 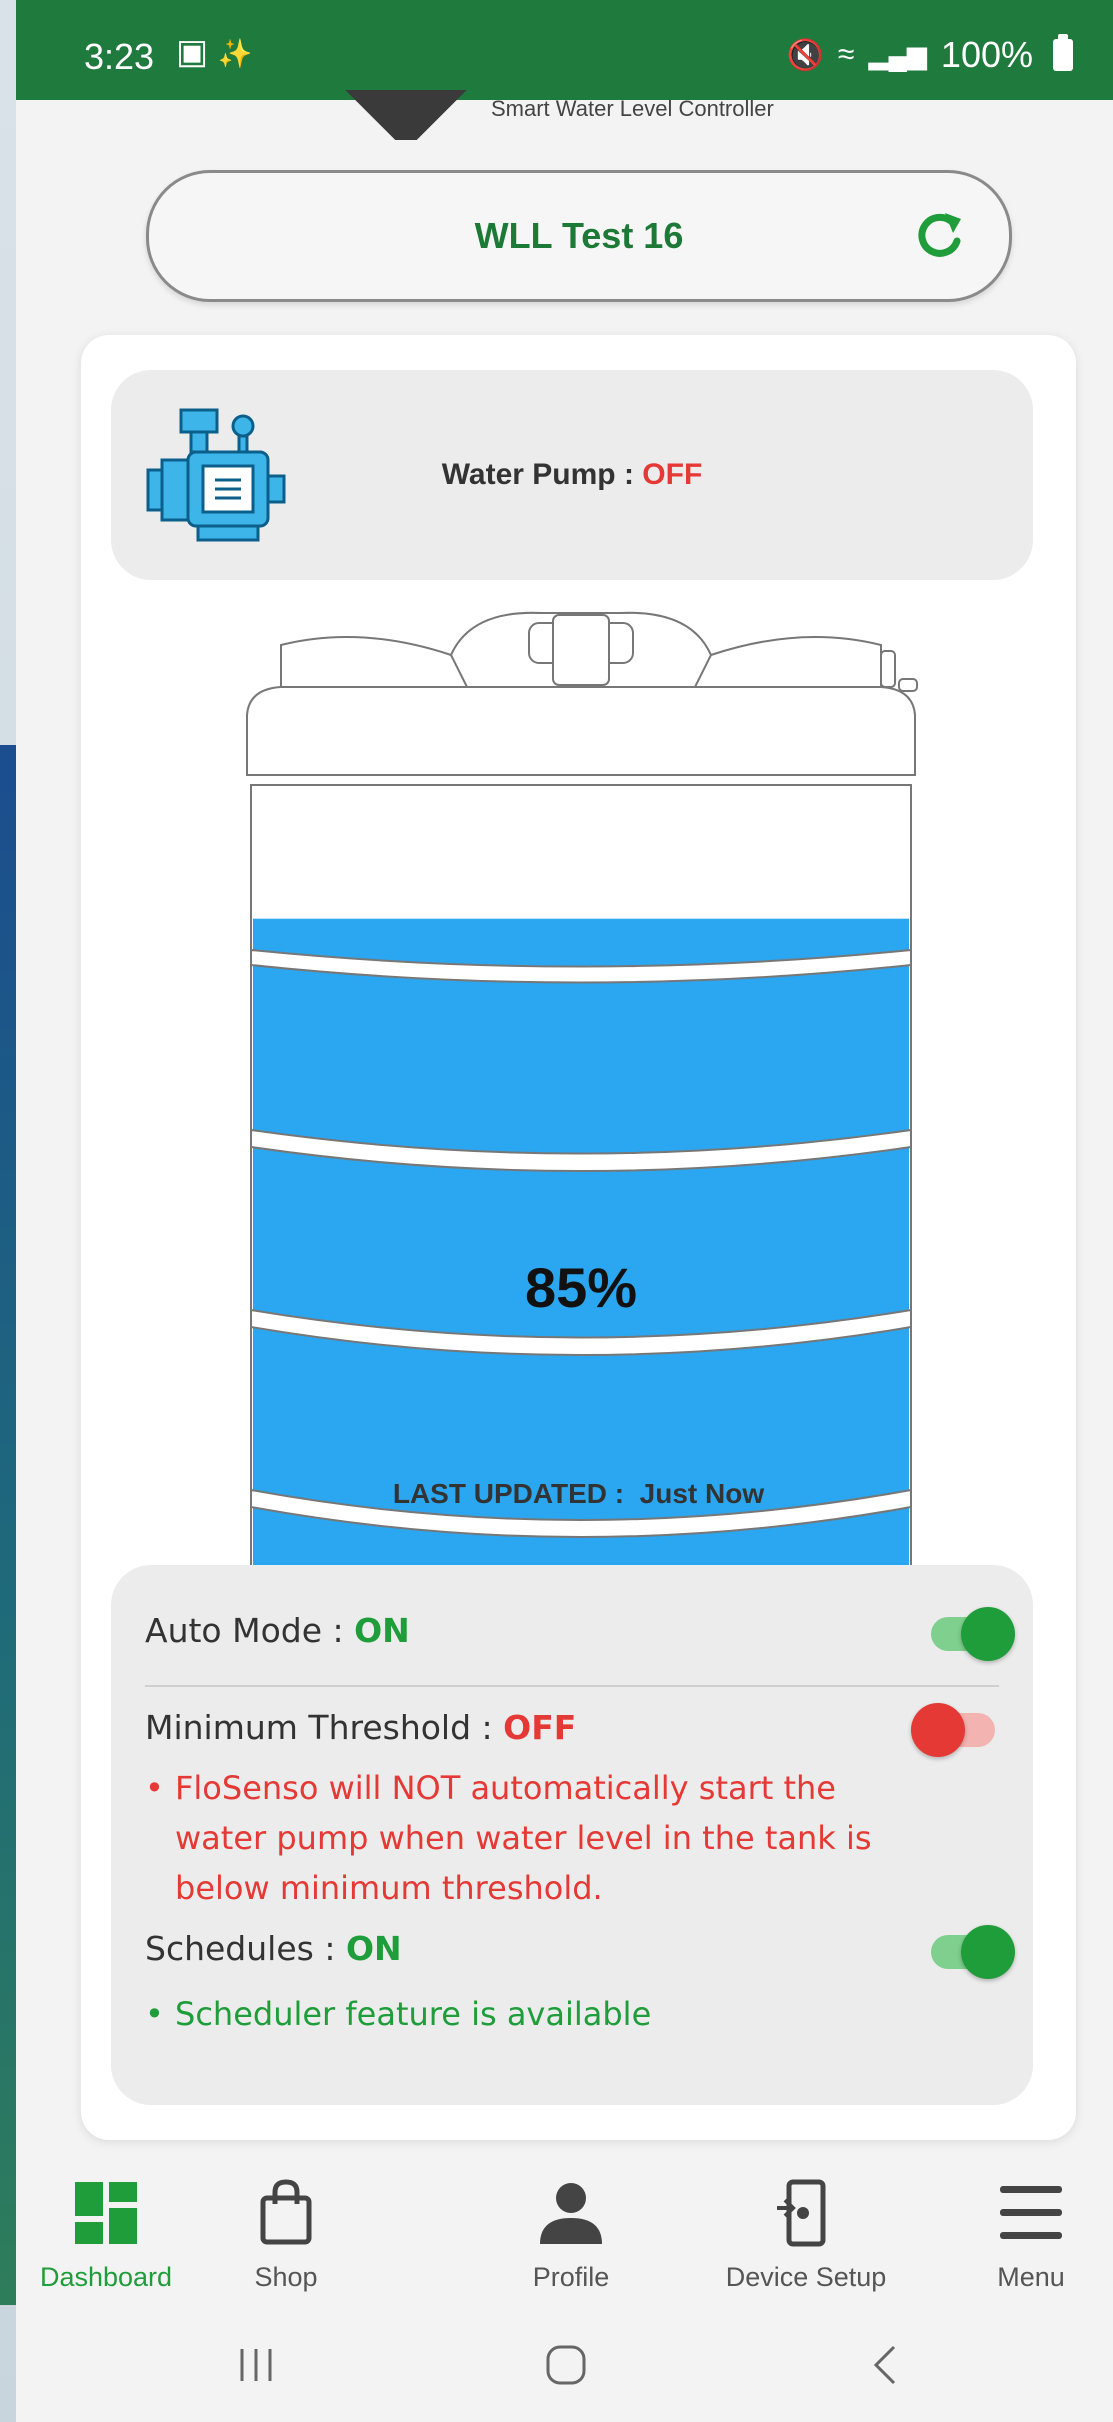 I want to click on system-navigation-bar, so click(x=564, y=2363).